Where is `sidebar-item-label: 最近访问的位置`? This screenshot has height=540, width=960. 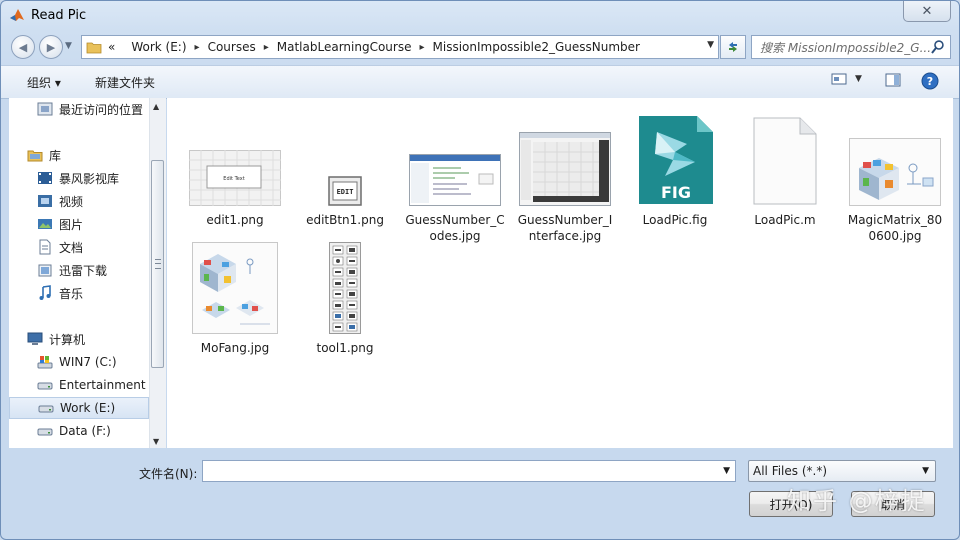 sidebar-item-label: 最近访问的位置 is located at coordinates (101, 109).